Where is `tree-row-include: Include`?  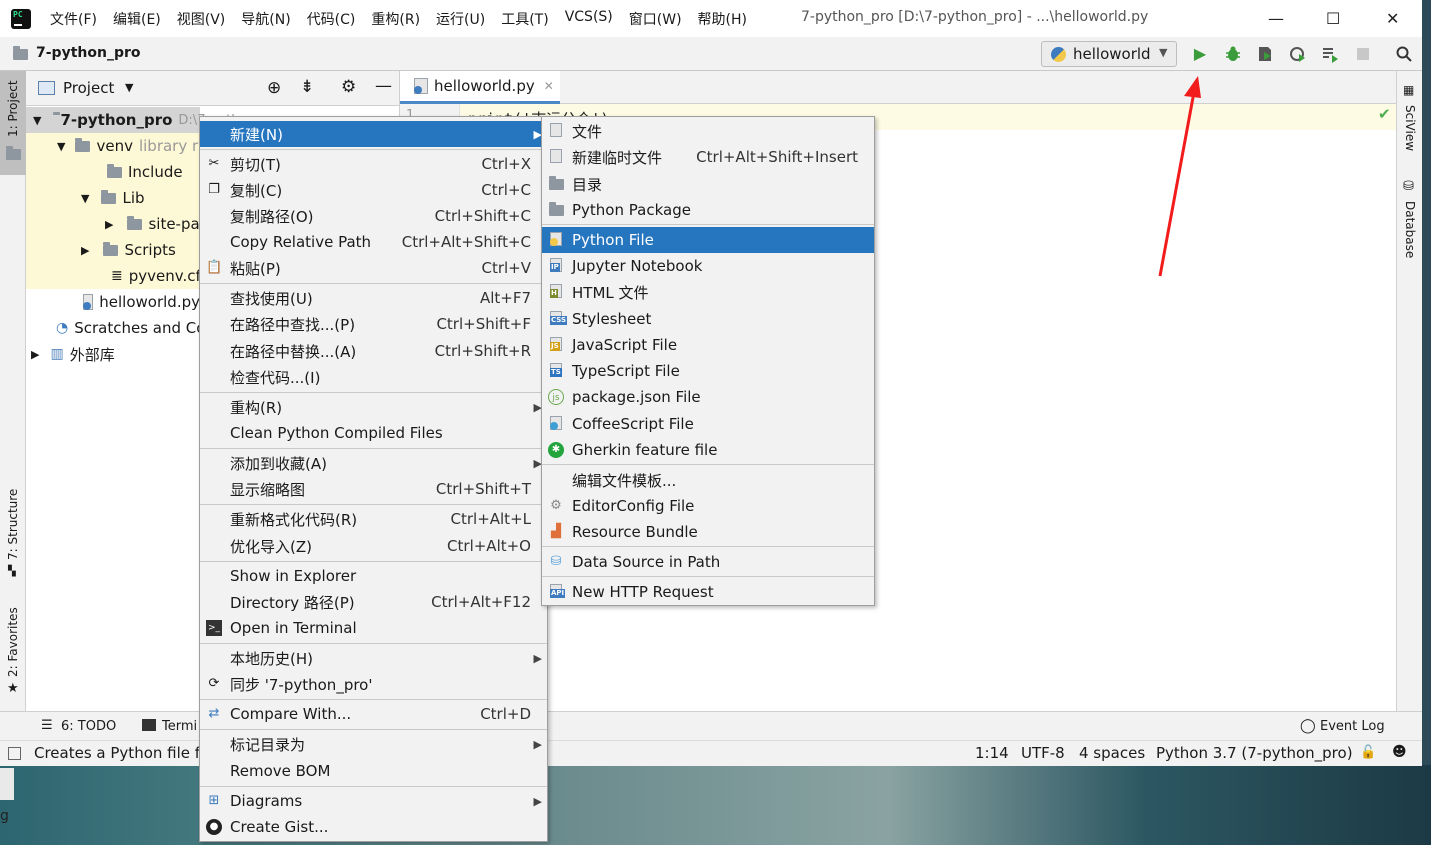 tree-row-include: Include is located at coordinates (113, 172).